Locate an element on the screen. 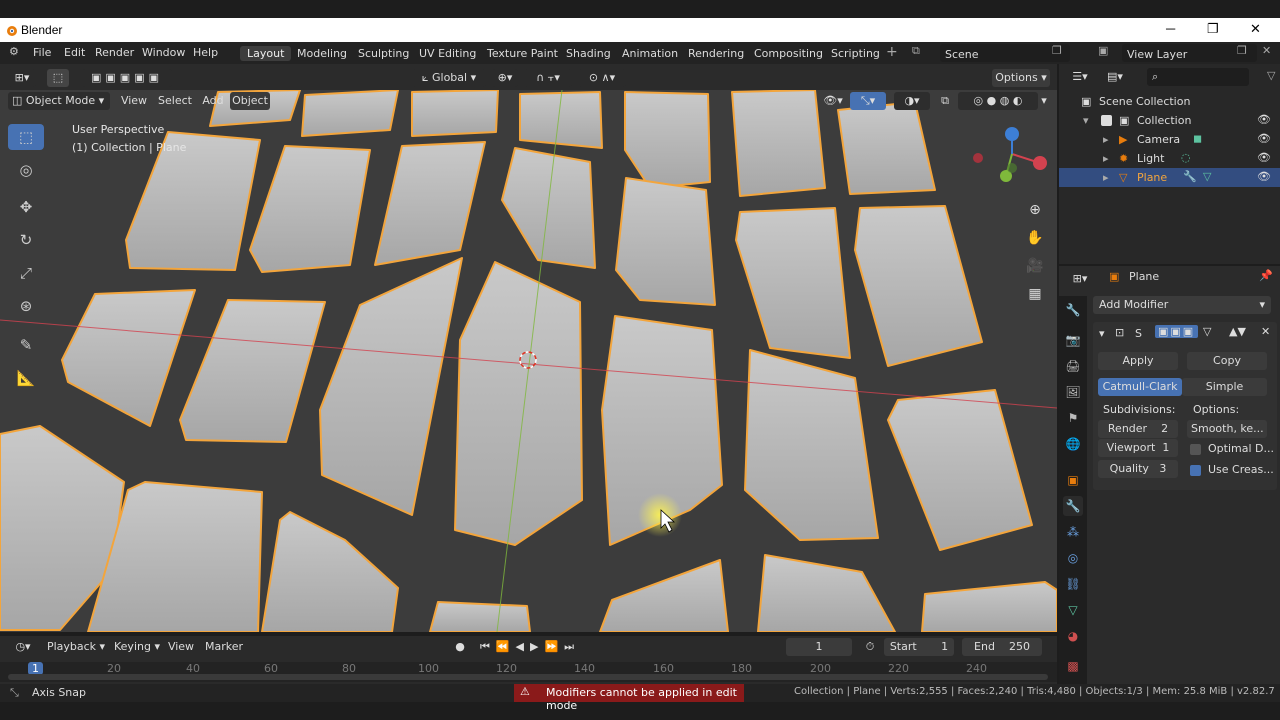 The height and width of the screenshot is (720, 1280). timeline-scrollbar is located at coordinates (528, 677).